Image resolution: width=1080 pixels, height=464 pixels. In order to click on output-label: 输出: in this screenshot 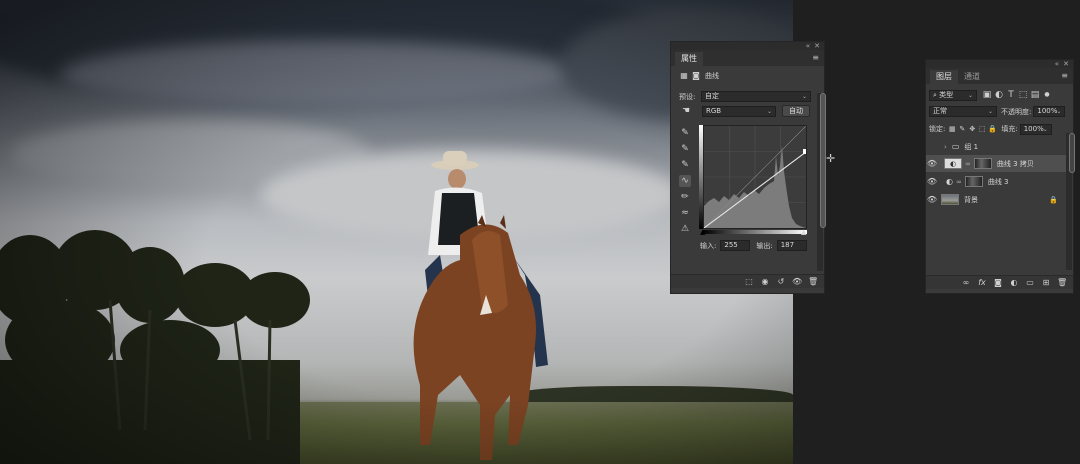, I will do `click(764, 245)`.